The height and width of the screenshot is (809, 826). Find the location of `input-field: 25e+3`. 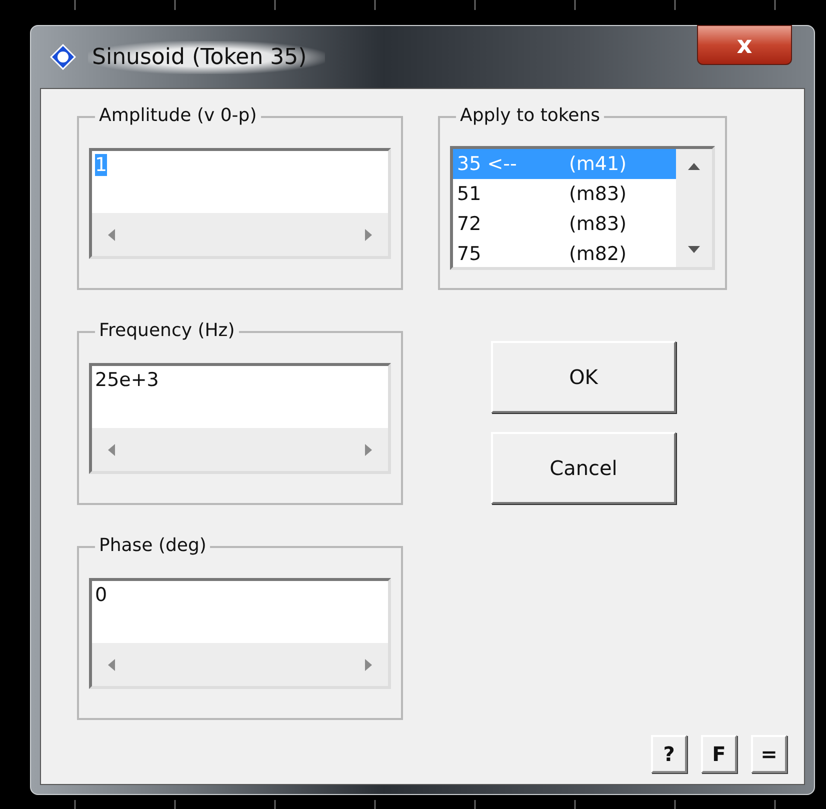

input-field: 25e+3 is located at coordinates (240, 418).